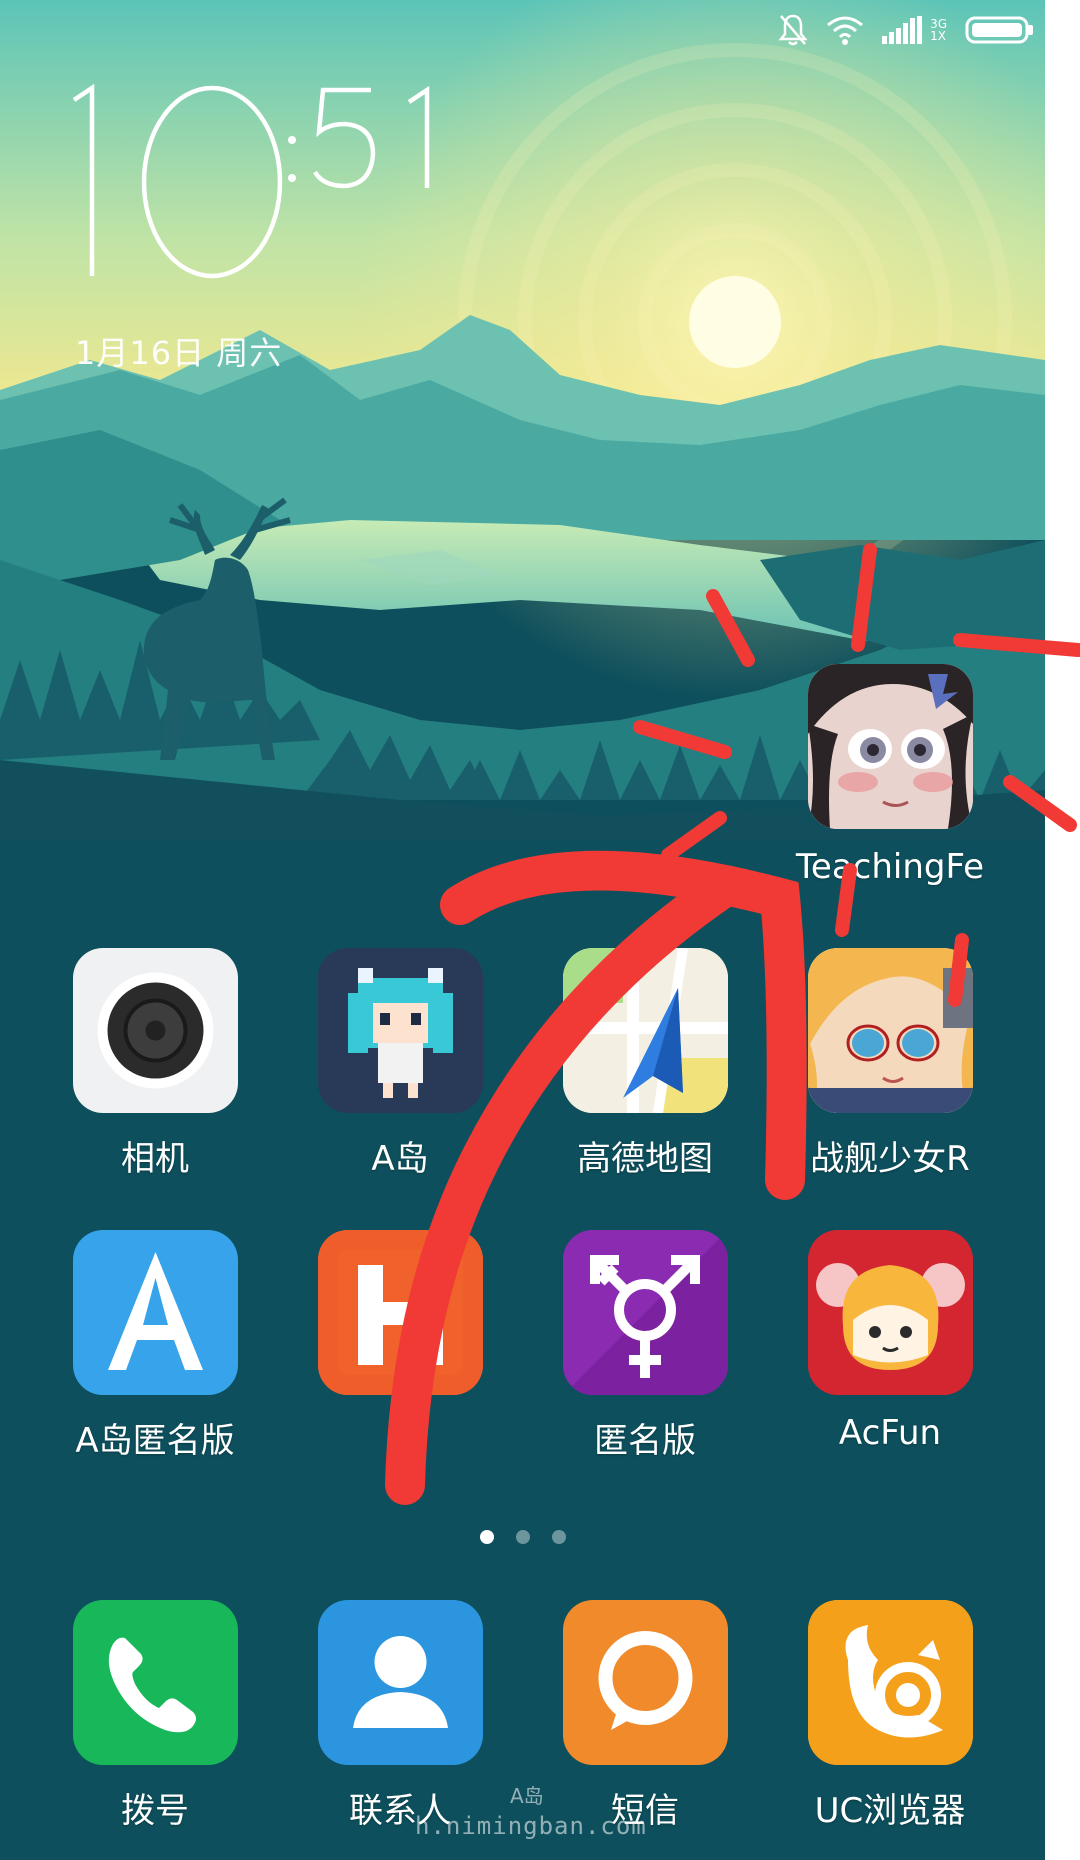 The image size is (1080, 1860). What do you see at coordinates (735, 322) in the screenshot?
I see `sun` at bounding box center [735, 322].